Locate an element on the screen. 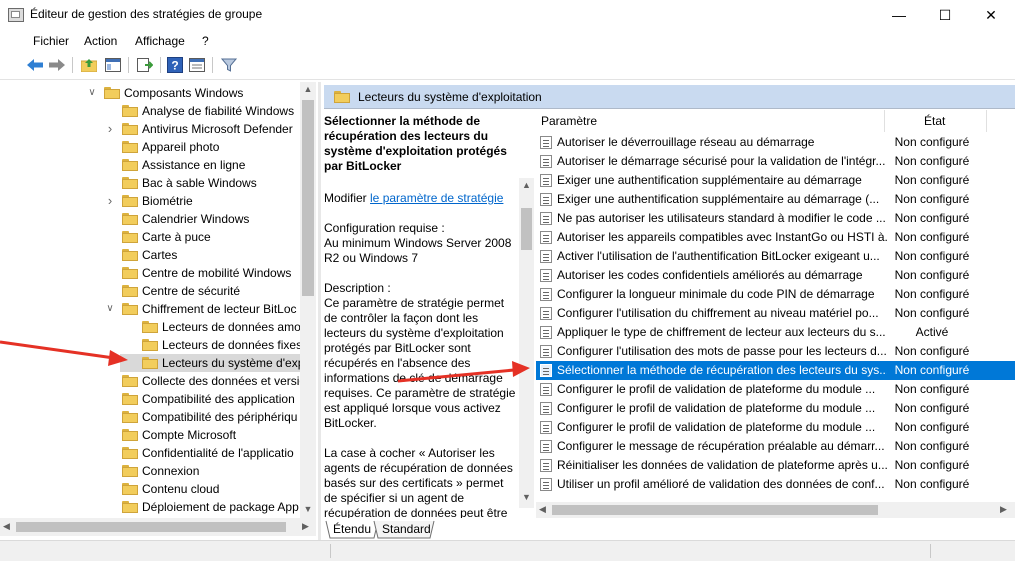  tree-item: Lecteurs de données amo is located at coordinates (214, 327).